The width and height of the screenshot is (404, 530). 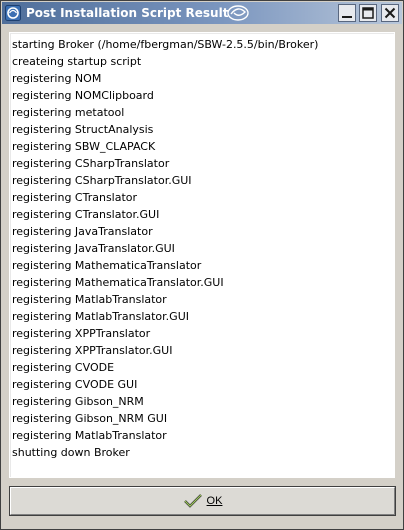 What do you see at coordinates (77, 61) in the screenshot?
I see `log-line: createing startup script` at bounding box center [77, 61].